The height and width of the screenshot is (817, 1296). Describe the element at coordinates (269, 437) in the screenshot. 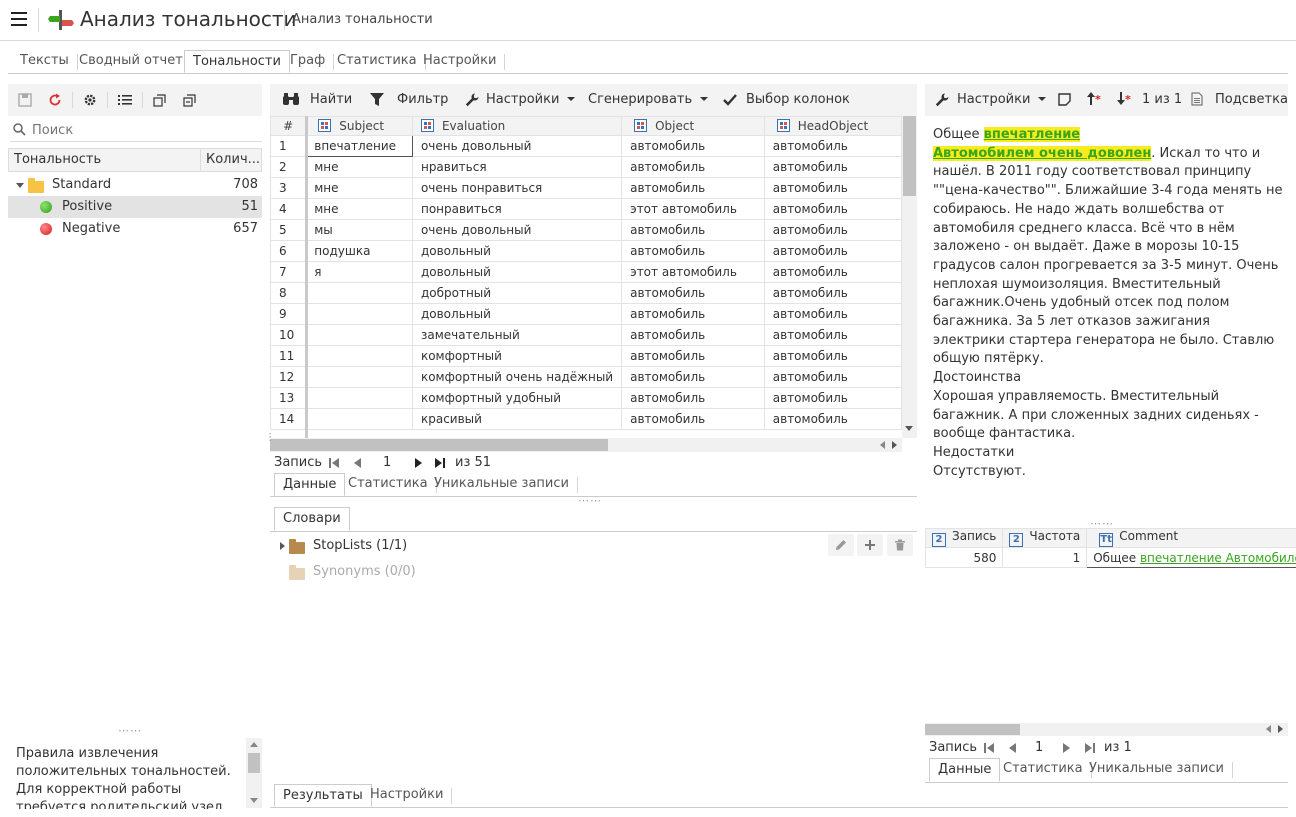

I see `splitter-handle: ⋯` at that location.